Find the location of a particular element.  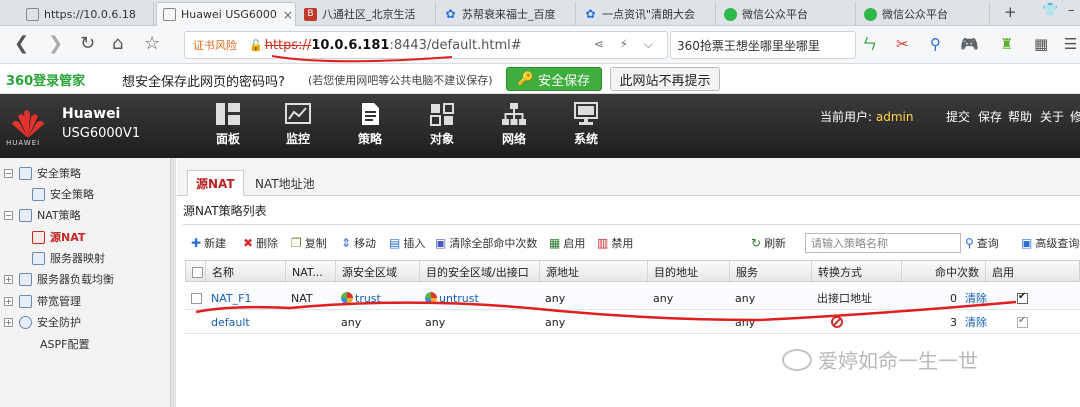

translate-icon: ㄣ is located at coordinates (869, 44).